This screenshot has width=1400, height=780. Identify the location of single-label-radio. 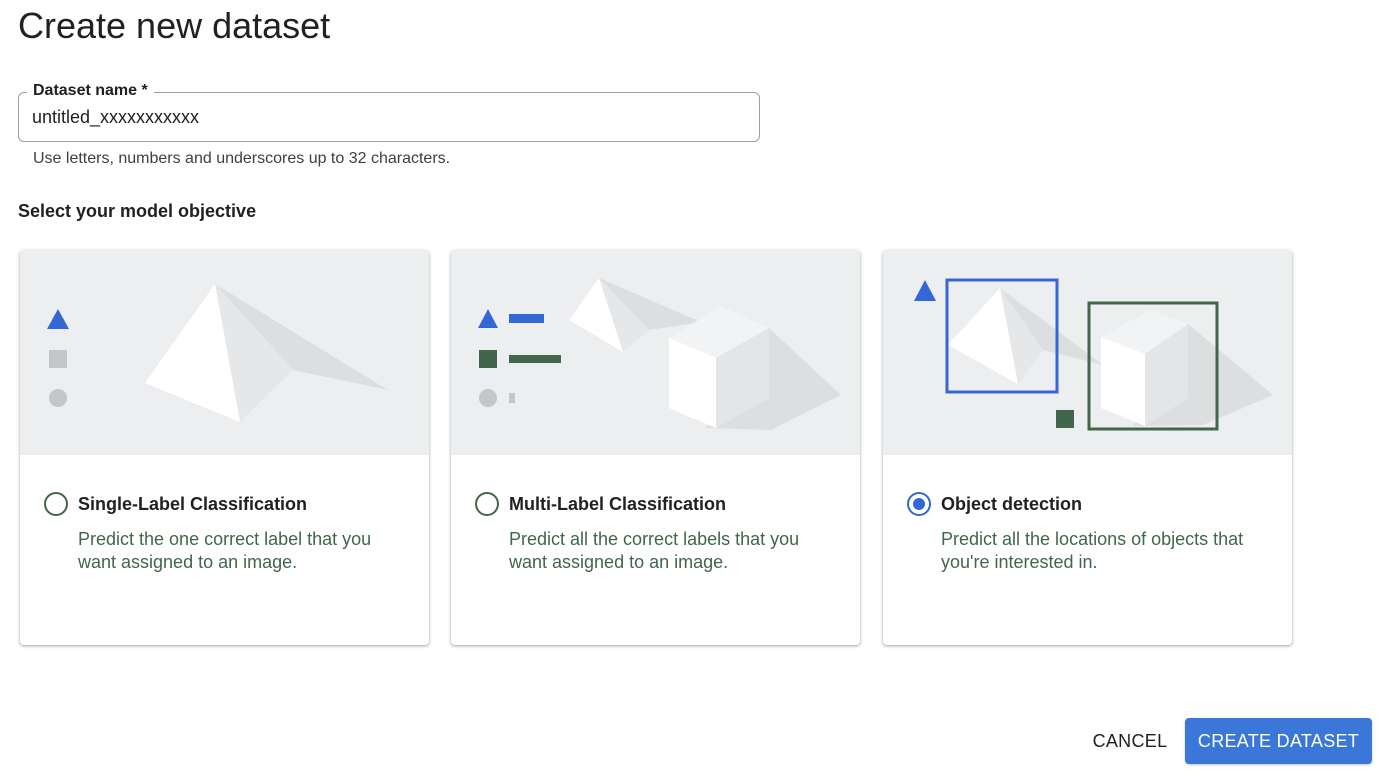
(56, 504).